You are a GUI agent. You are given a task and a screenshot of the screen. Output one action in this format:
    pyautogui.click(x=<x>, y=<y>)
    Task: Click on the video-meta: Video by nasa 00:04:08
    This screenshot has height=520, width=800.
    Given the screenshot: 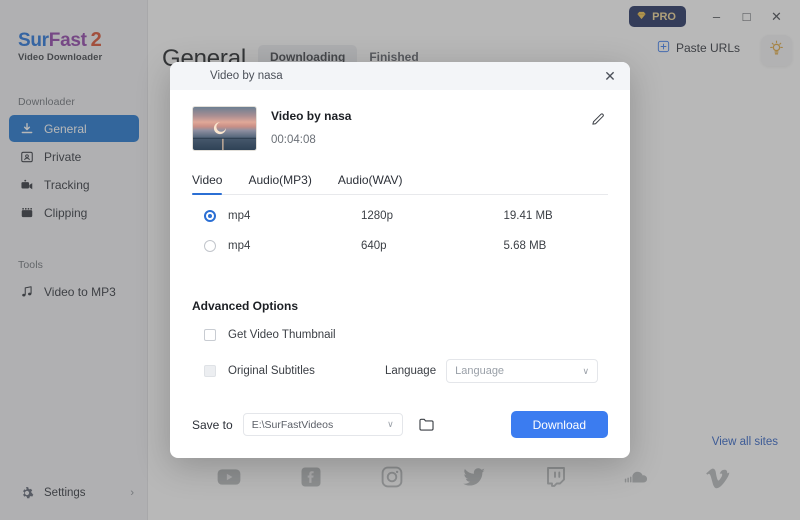 What is the action you would take?
    pyautogui.click(x=311, y=126)
    